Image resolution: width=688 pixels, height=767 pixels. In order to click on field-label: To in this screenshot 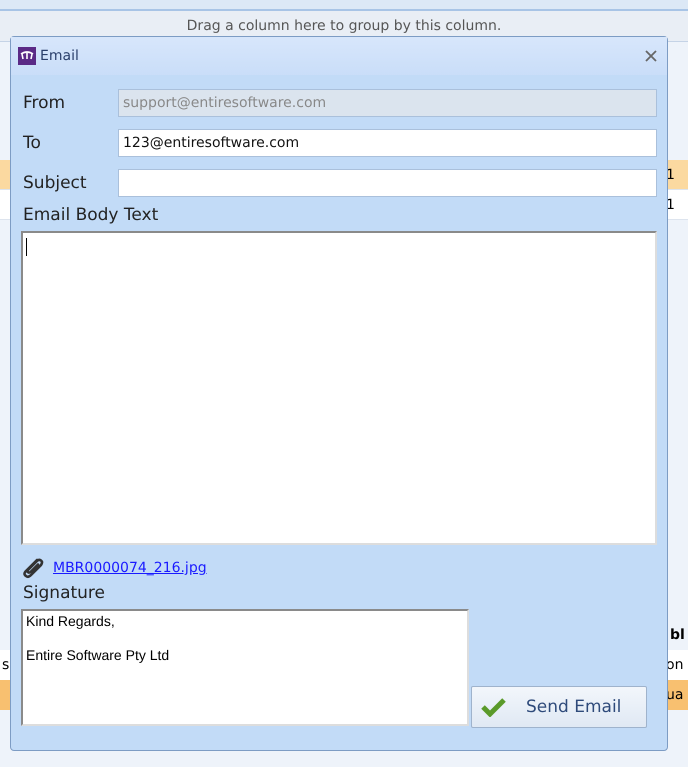, I will do `click(32, 143)`.